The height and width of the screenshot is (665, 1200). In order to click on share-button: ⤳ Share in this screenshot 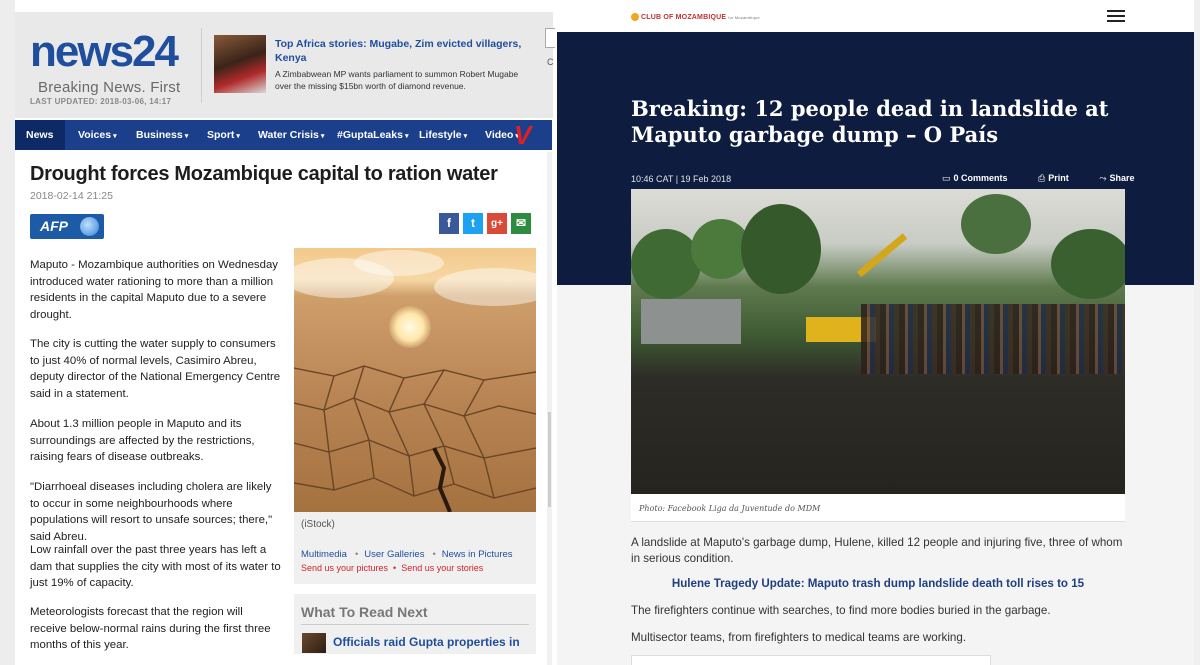, I will do `click(1123, 178)`.